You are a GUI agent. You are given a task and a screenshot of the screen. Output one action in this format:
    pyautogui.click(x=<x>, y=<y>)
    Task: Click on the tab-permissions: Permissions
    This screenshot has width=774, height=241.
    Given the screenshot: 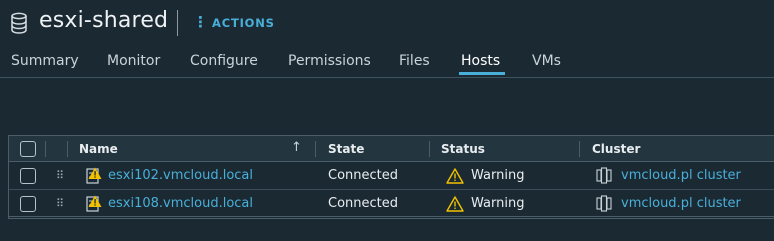 What is the action you would take?
    pyautogui.click(x=329, y=61)
    